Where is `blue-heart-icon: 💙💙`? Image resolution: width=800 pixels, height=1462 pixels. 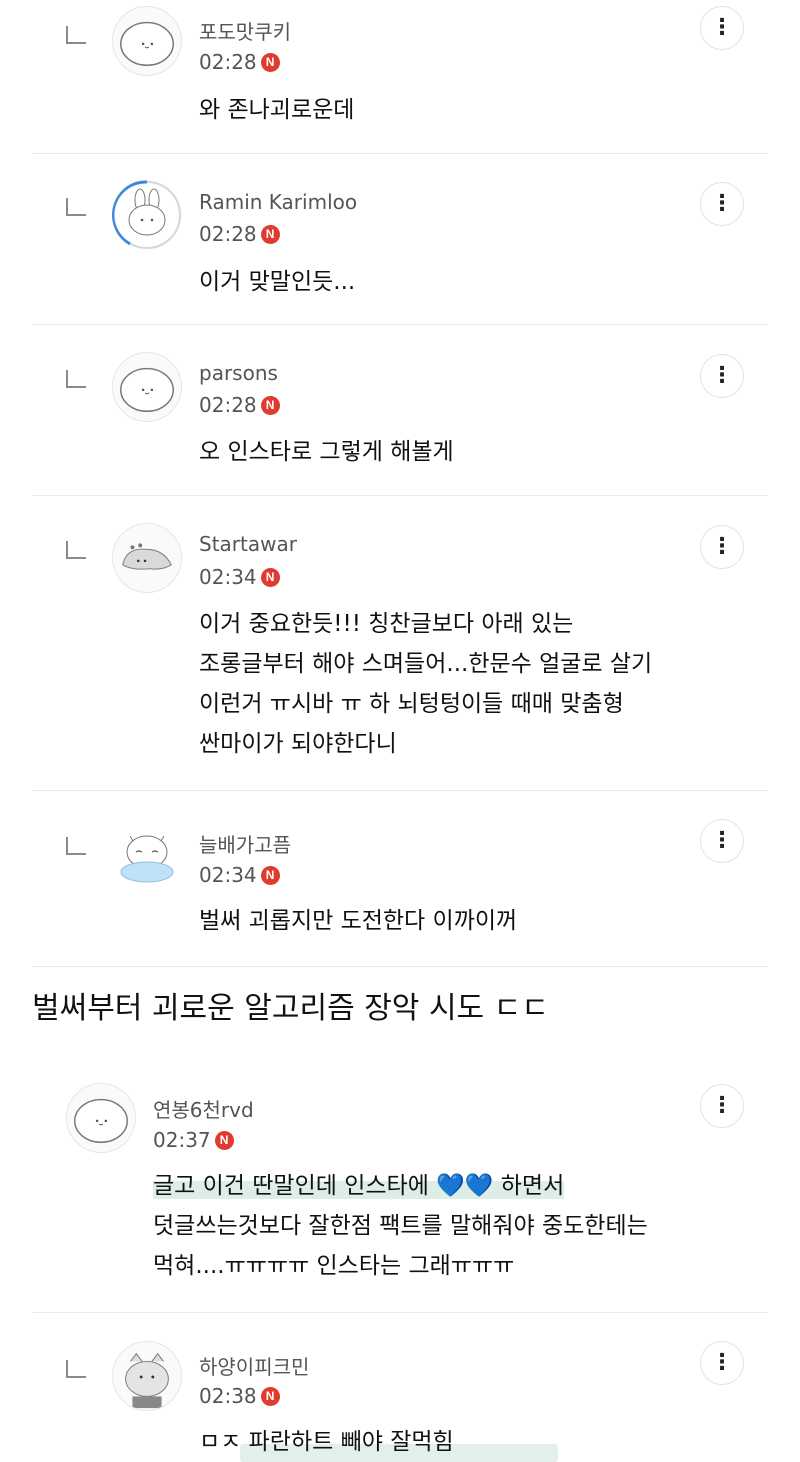
blue-heart-icon: 💙💙 is located at coordinates (465, 1186).